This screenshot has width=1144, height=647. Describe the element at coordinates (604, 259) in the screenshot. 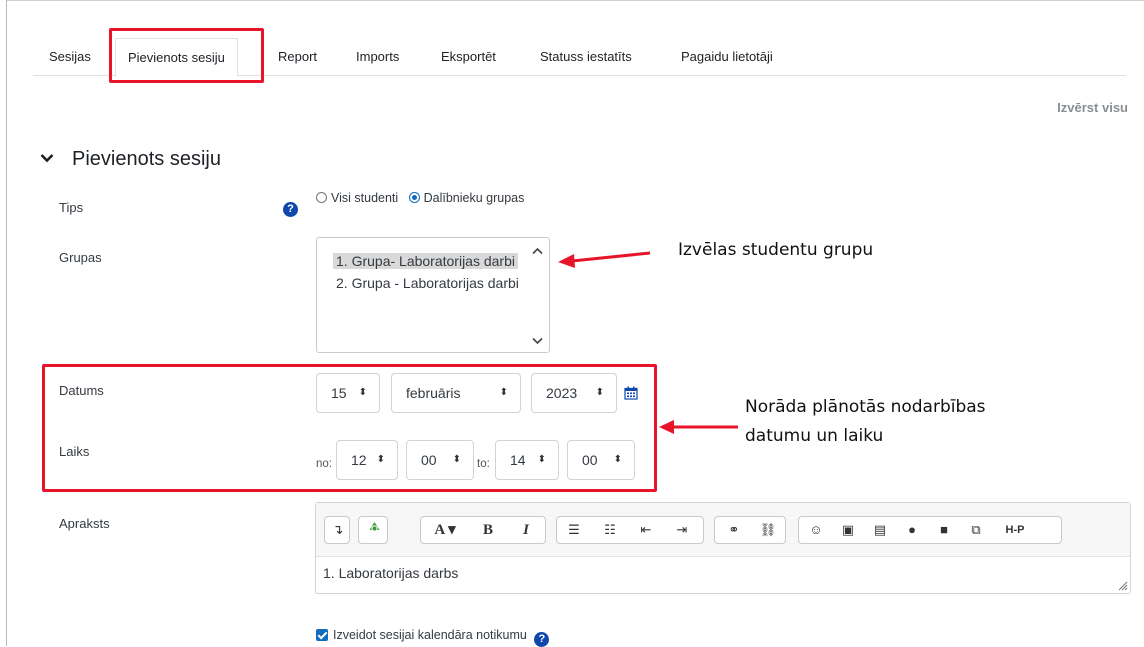

I see `arrow-to-group` at that location.